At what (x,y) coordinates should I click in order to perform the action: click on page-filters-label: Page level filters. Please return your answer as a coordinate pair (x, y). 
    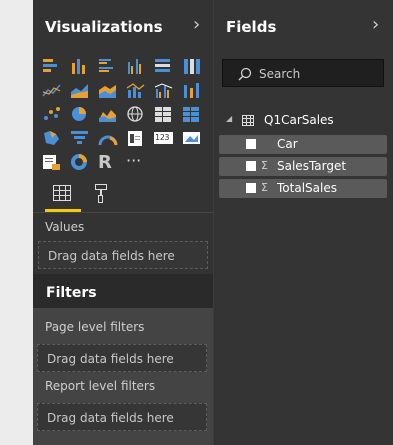
    Looking at the image, I should click on (95, 327).